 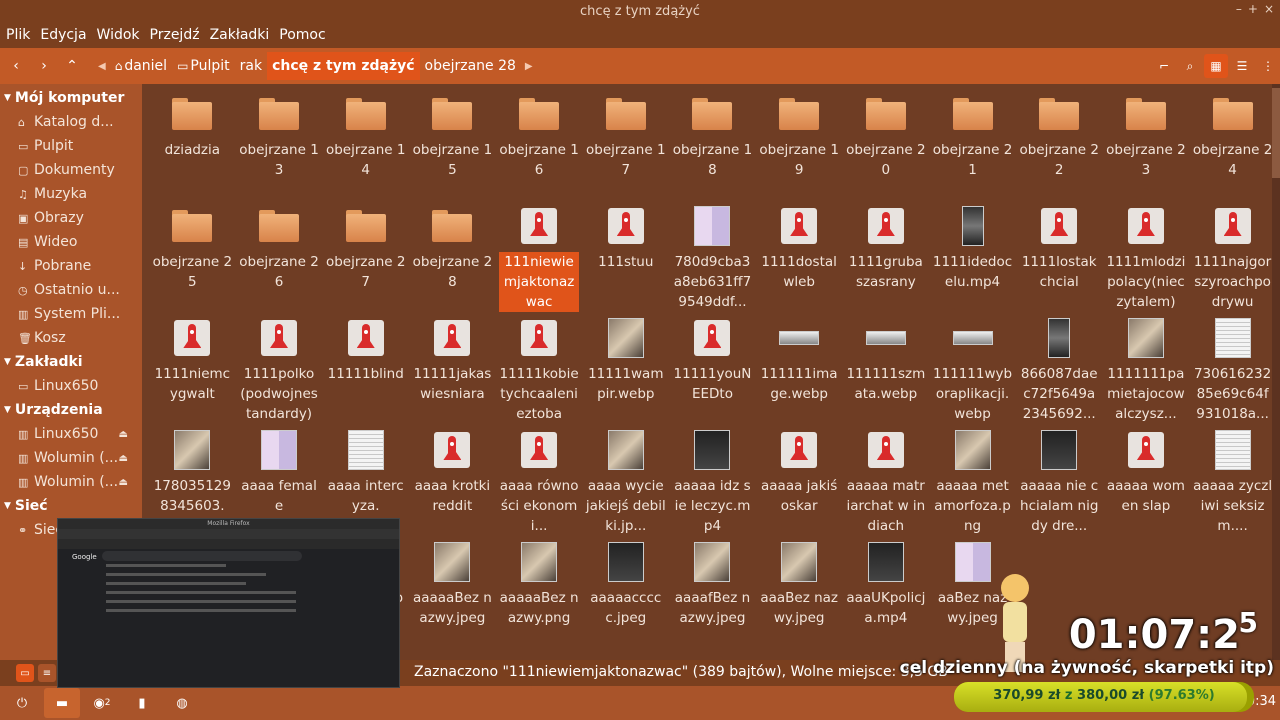 What do you see at coordinates (799, 258) in the screenshot?
I see `file-item: 1111dostalwleb` at bounding box center [799, 258].